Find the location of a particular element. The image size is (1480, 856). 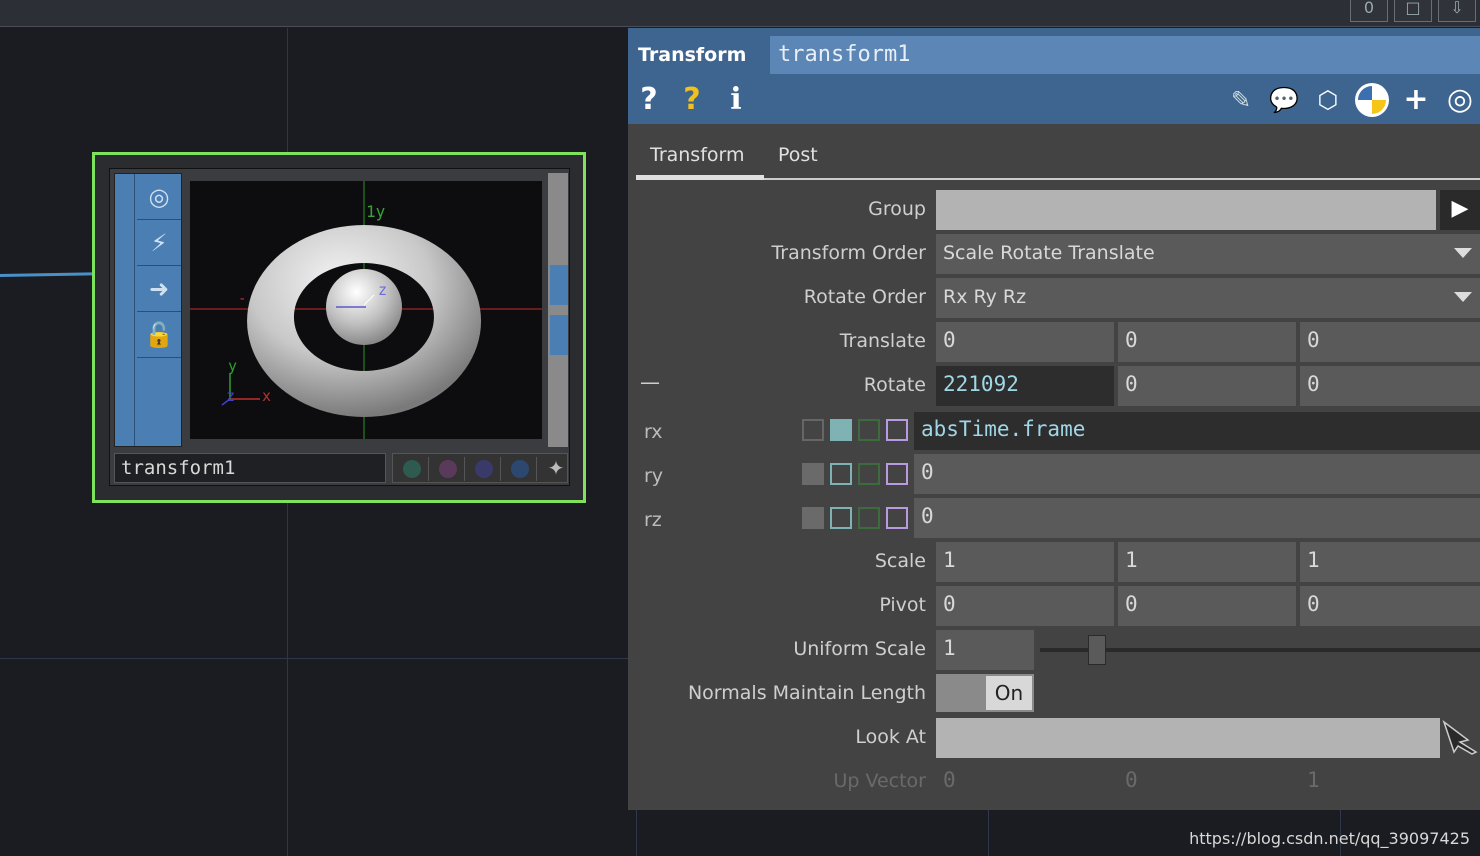

flag-star-icon: ✦ is located at coordinates (556, 469).